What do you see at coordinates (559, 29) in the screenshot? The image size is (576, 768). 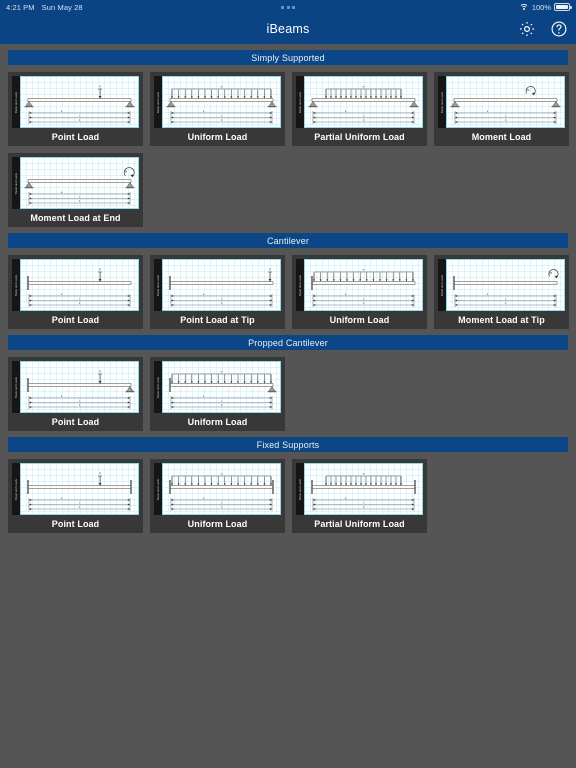 I see `question-mark-circle-icon` at bounding box center [559, 29].